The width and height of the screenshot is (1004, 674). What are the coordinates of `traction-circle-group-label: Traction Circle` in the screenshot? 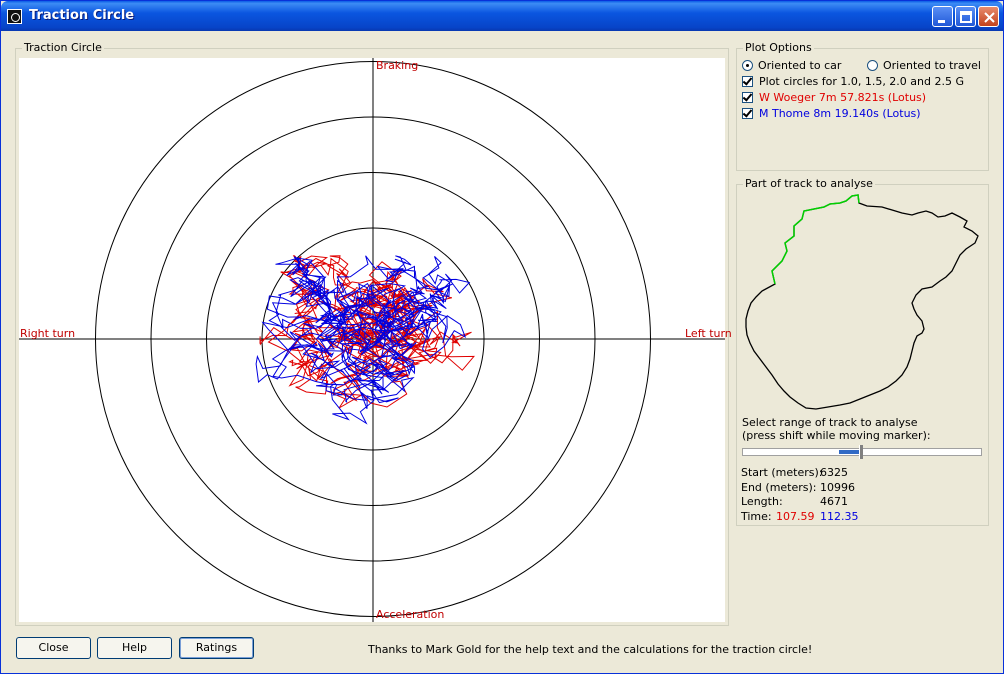 It's located at (63, 47).